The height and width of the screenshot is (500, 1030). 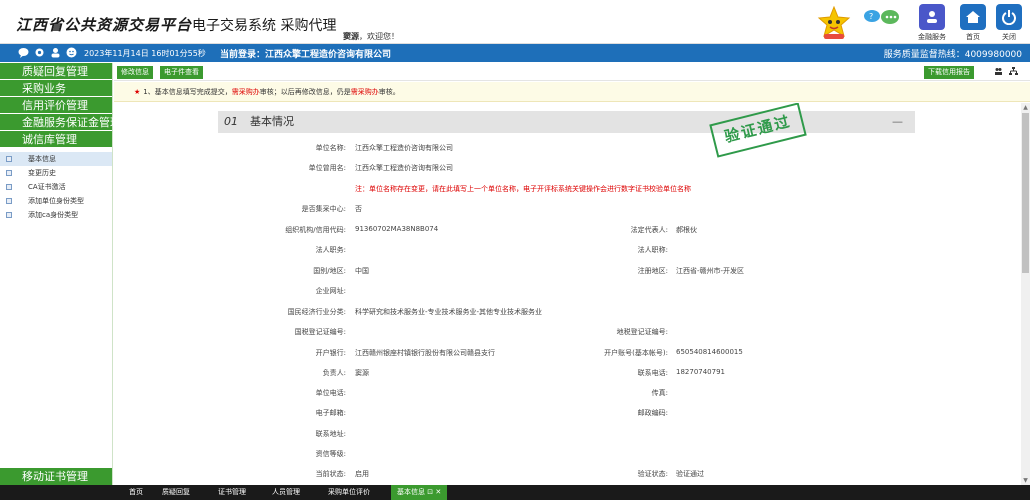 What do you see at coordinates (1009, 37) in the screenshot?
I see `close-label: 关闭` at bounding box center [1009, 37].